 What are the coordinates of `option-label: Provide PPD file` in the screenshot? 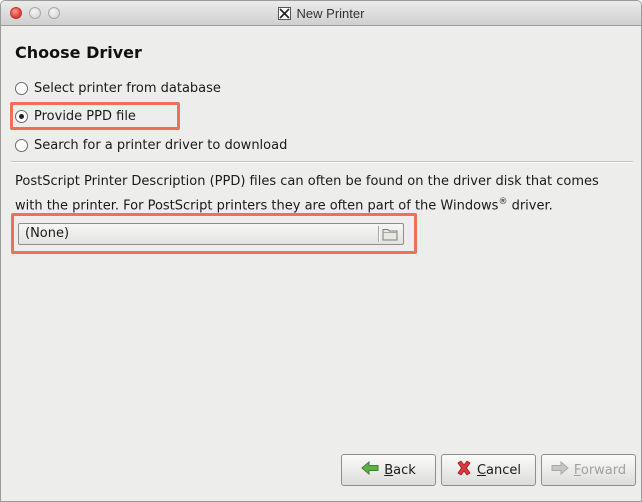 It's located at (85, 116).